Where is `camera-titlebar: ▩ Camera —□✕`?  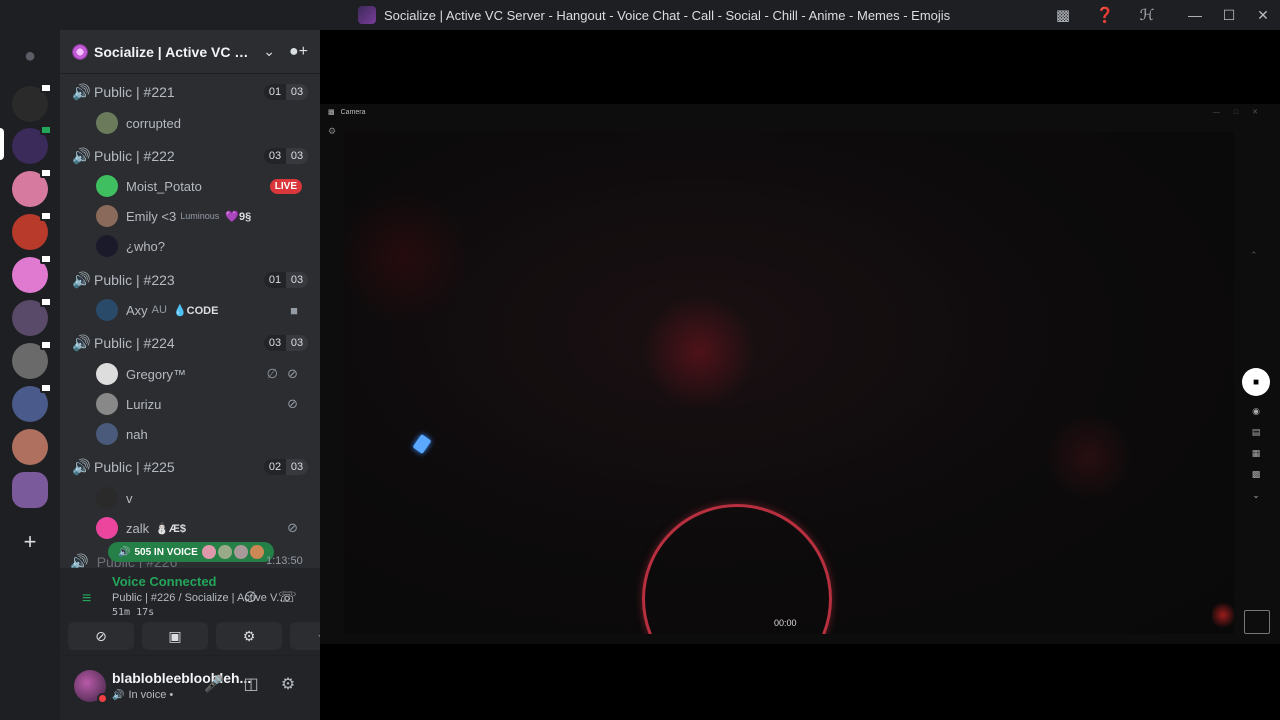
camera-titlebar: ▩ Camera —□✕ is located at coordinates (800, 112).